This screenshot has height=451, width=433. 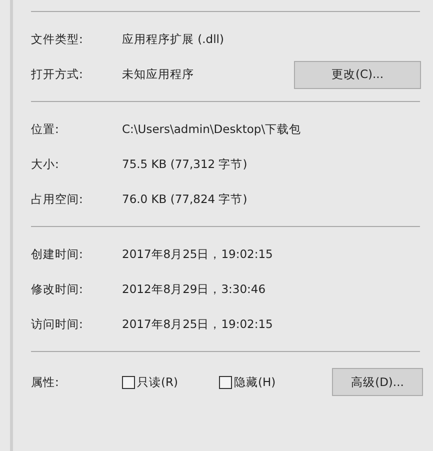 What do you see at coordinates (57, 324) in the screenshot?
I see `field-label: 访问时间:` at bounding box center [57, 324].